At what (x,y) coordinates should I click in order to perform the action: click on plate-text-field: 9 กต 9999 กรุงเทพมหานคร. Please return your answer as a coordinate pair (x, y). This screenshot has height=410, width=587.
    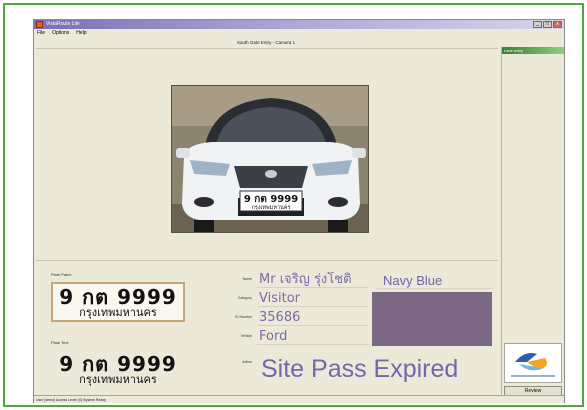
    Looking at the image, I should click on (118, 371).